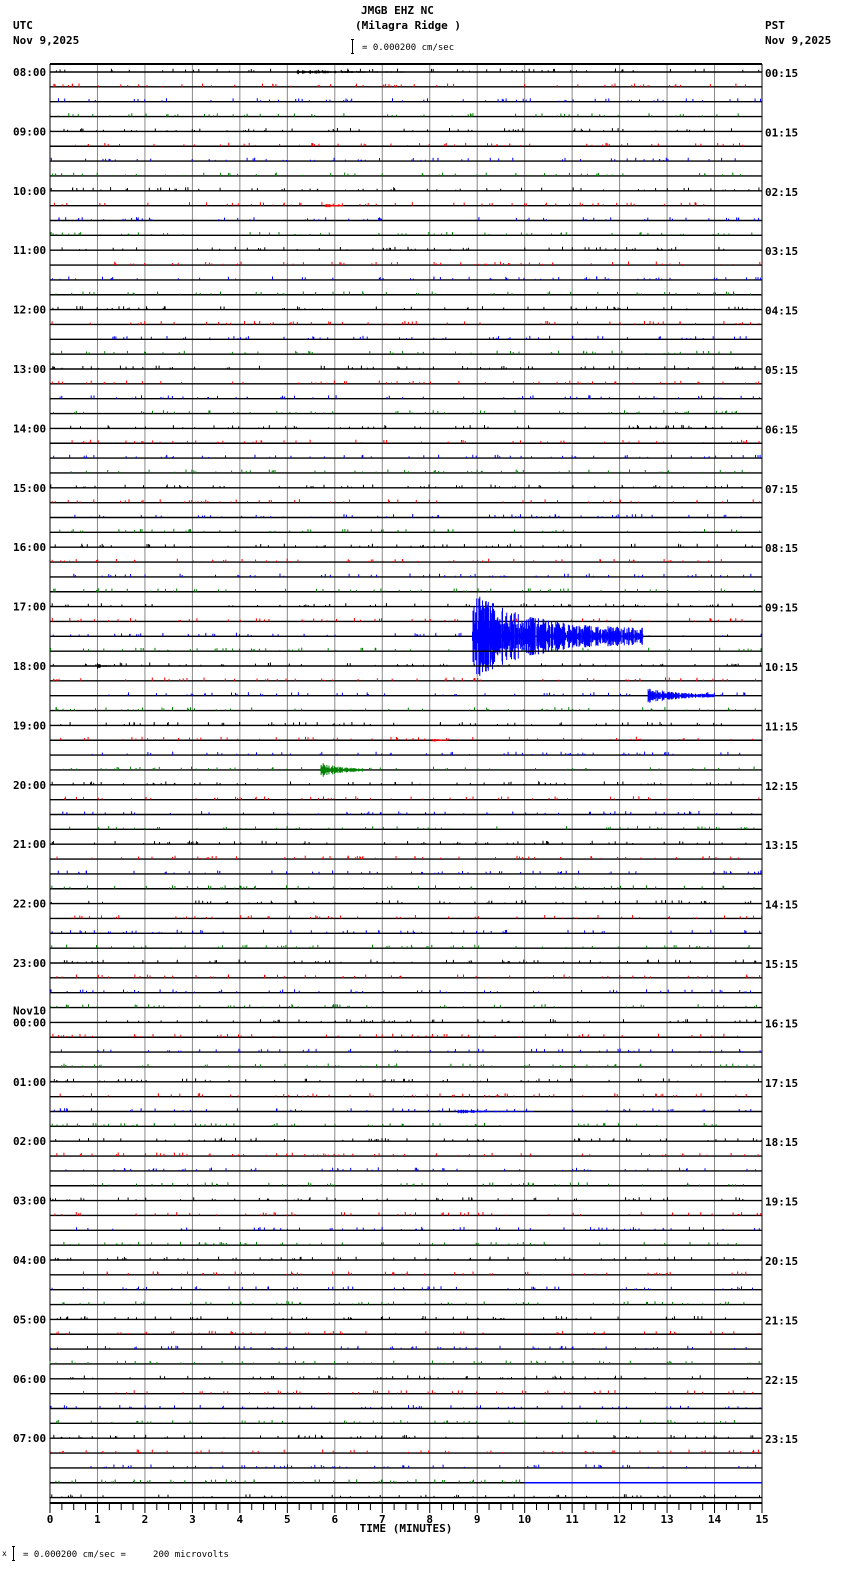  I want to click on pst-hour-label: 14:15, so click(781, 905).